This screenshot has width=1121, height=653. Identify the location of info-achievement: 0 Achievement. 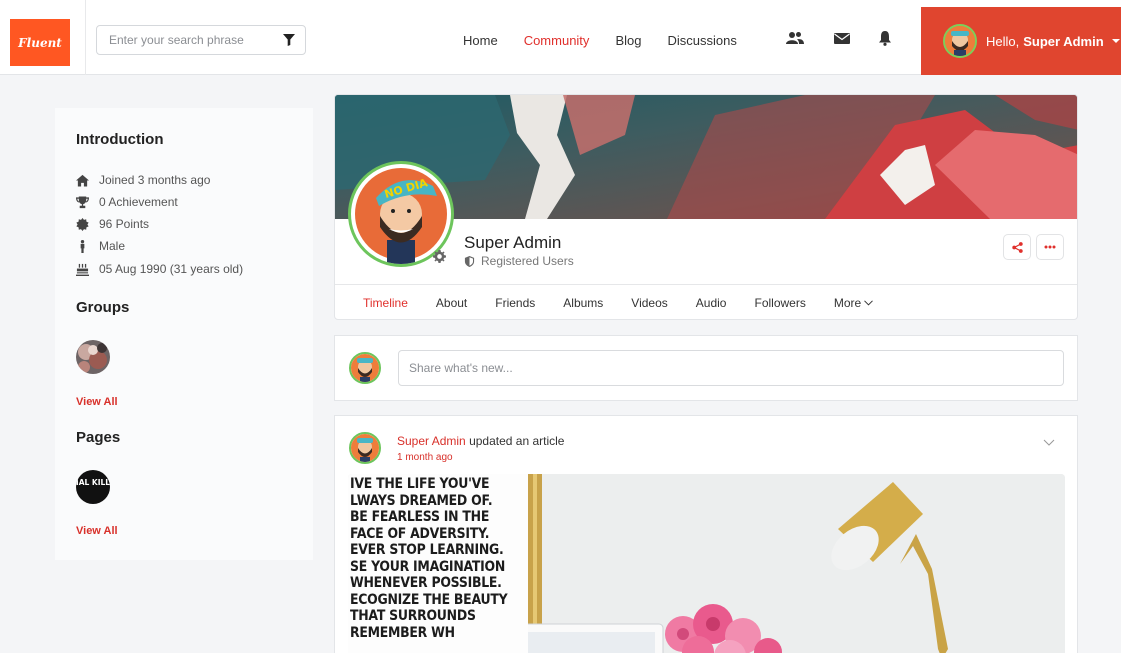
(127, 202).